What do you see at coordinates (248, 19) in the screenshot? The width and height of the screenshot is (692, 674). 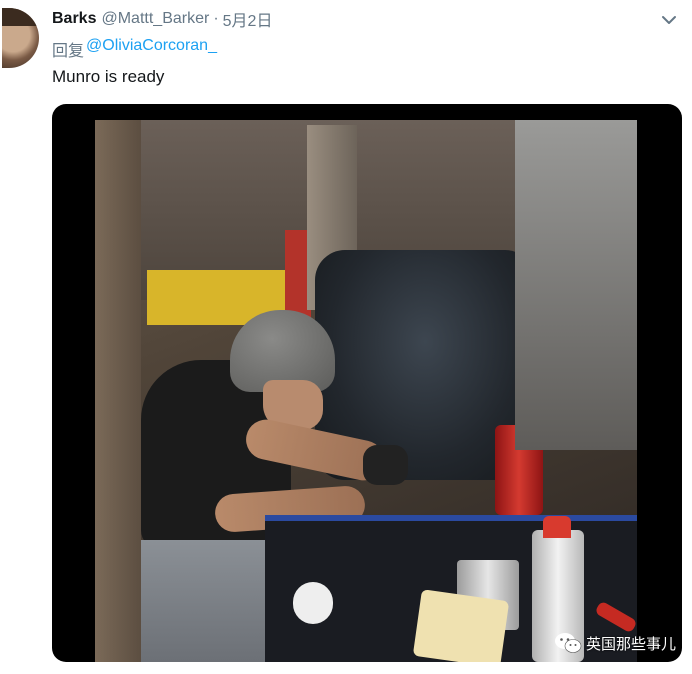 I see `tweet-date: 5月2日` at bounding box center [248, 19].